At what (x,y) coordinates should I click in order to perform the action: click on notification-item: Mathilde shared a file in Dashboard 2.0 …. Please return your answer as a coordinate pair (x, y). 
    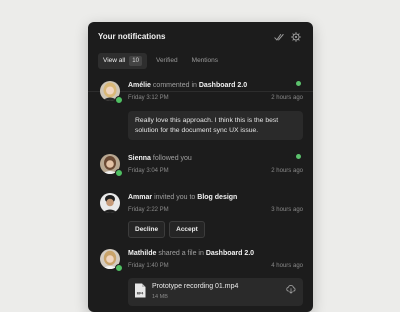
    Looking at the image, I should click on (200, 280).